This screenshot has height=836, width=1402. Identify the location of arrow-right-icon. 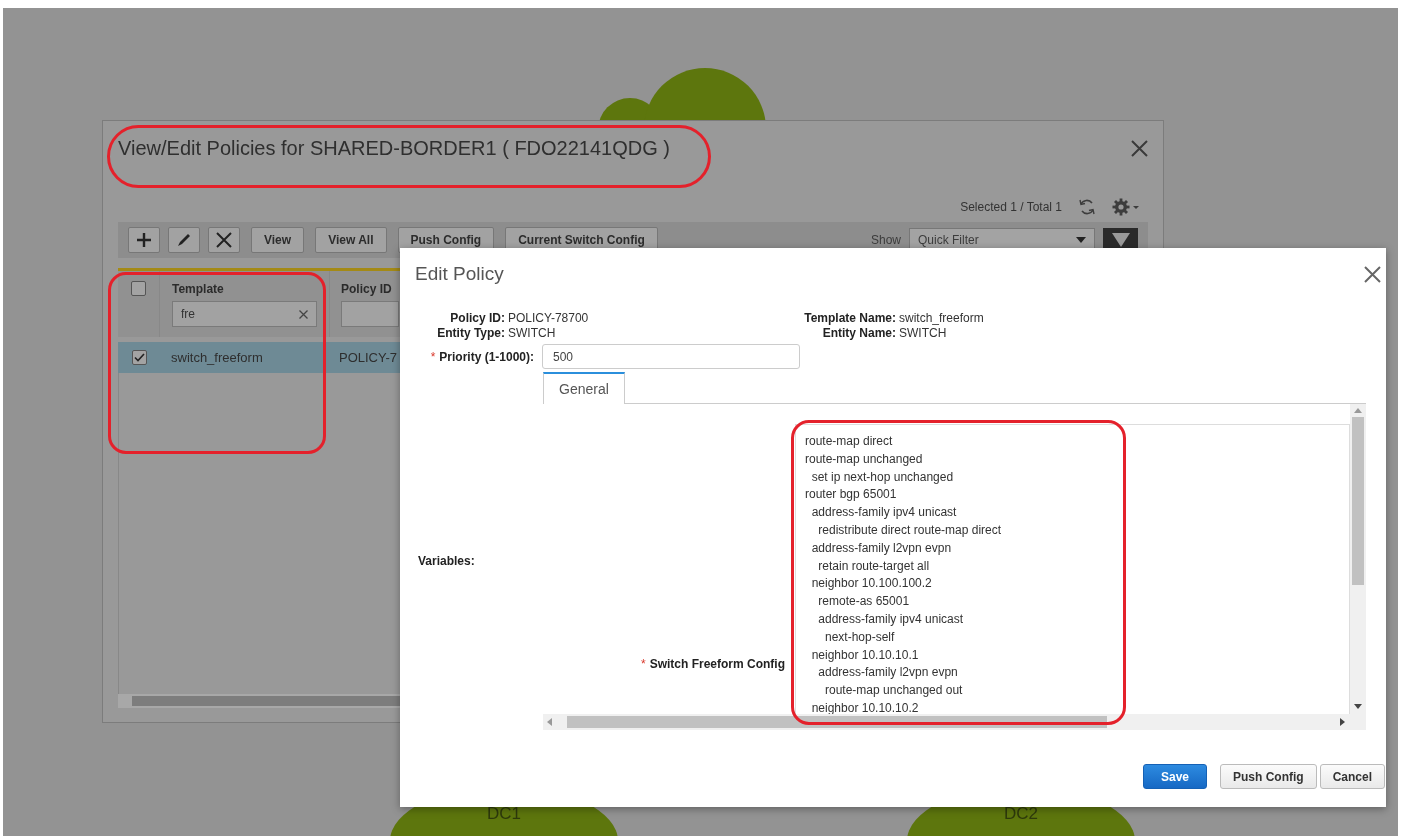
(1342, 722).